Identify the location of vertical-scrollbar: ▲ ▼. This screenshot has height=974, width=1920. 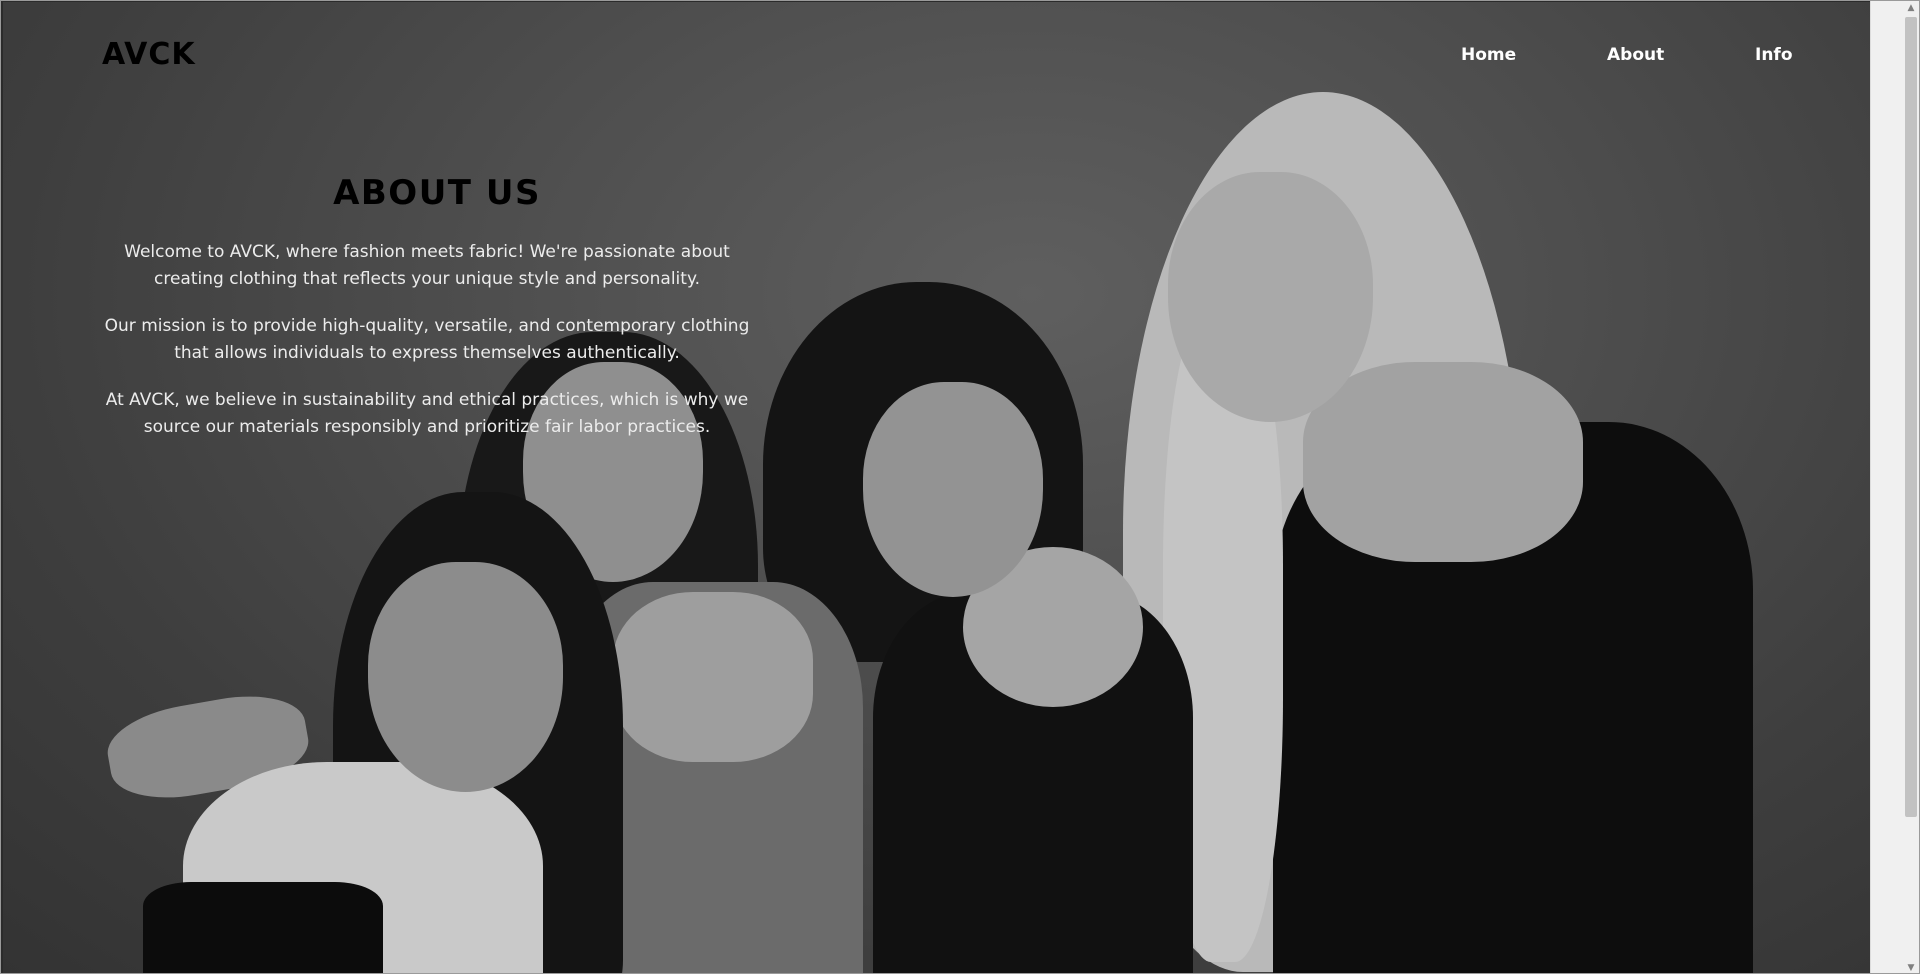
(1894, 487).